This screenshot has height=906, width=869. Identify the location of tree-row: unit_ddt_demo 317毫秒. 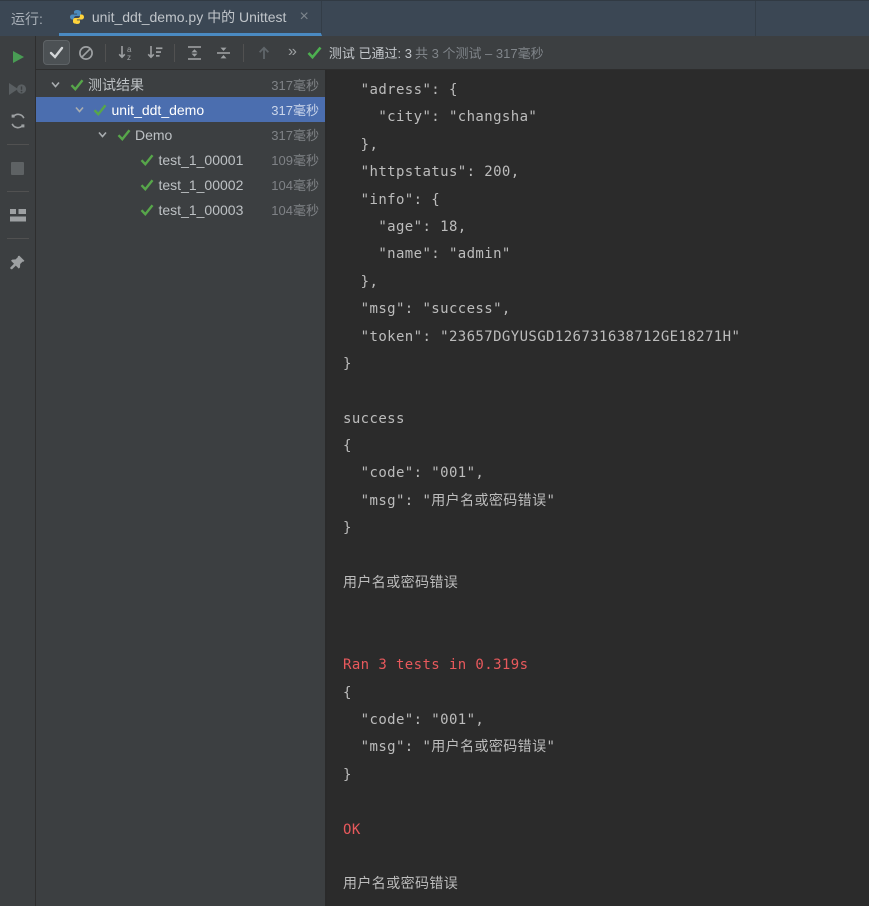
(180, 109).